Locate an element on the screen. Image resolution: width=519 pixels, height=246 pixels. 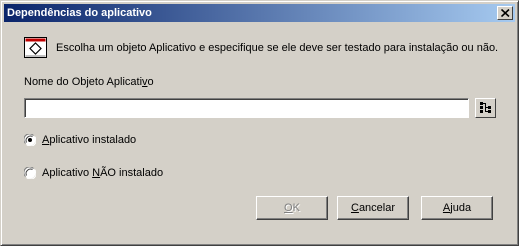
cancel-button: Cancelar is located at coordinates (373, 208).